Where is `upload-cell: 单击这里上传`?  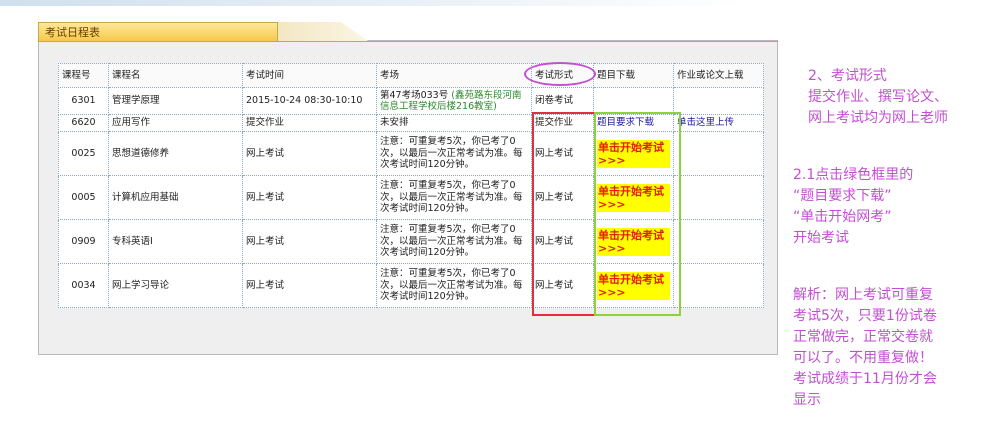
upload-cell: 单击这里上传 is located at coordinates (718, 123).